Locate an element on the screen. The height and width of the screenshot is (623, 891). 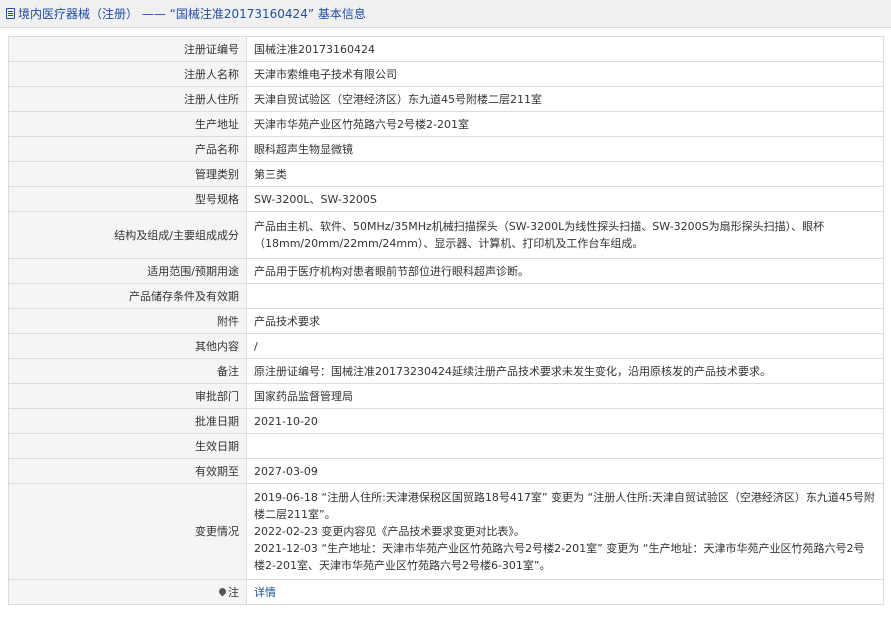
table-row: 生效日期 is located at coordinates (446, 446).